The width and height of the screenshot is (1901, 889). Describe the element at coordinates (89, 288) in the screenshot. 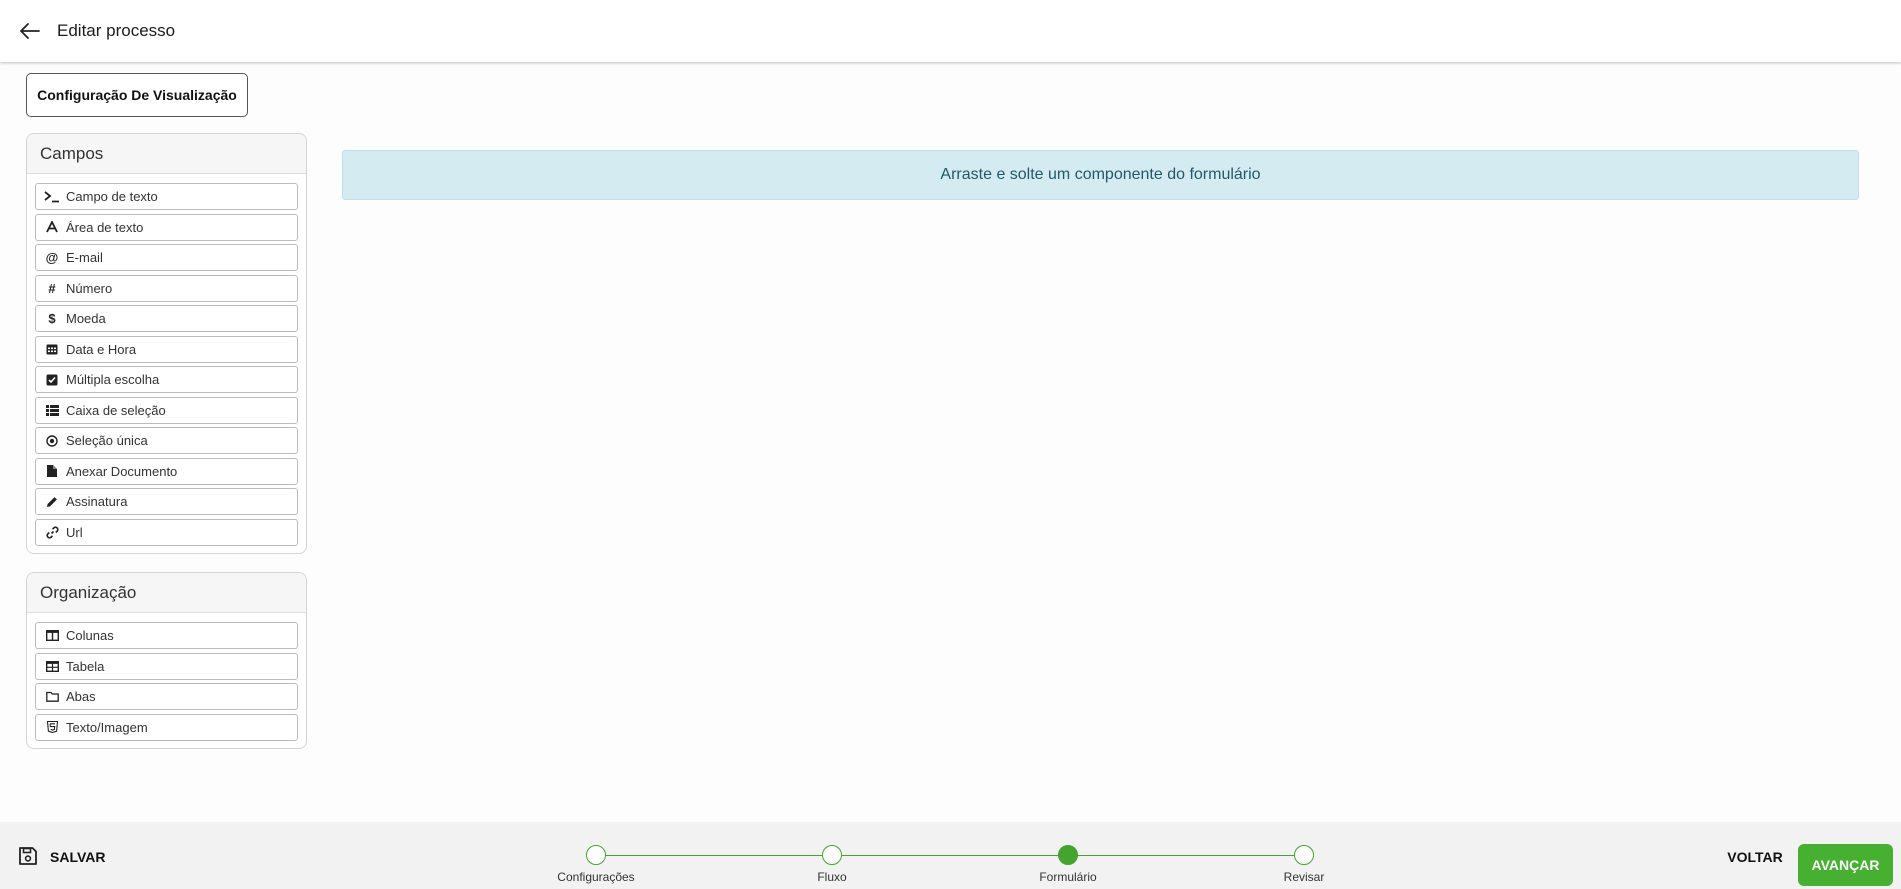

I see `item-label: Número` at that location.